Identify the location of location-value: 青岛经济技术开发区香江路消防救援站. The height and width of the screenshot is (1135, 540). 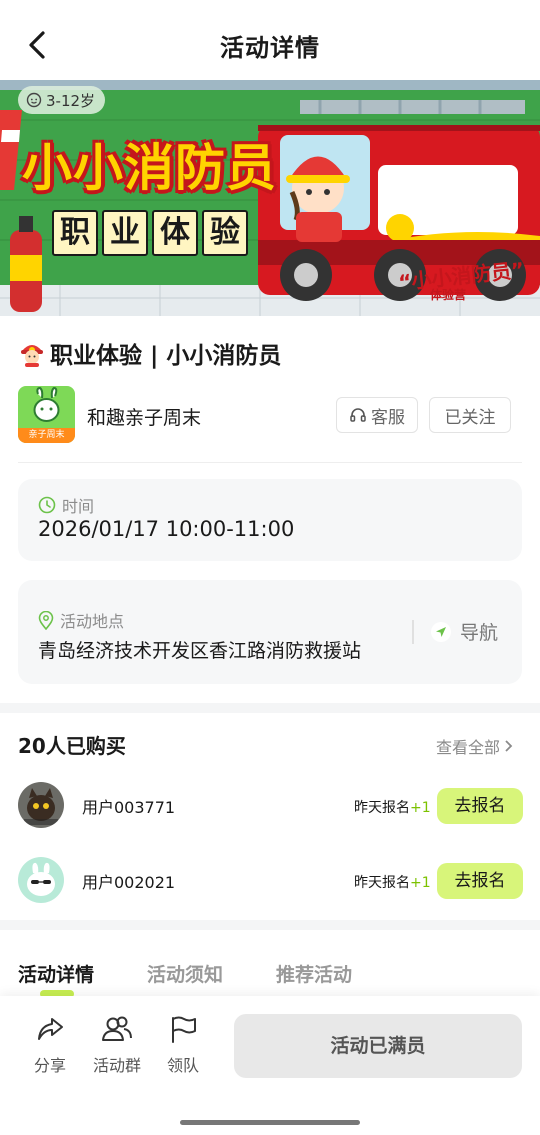
(200, 651).